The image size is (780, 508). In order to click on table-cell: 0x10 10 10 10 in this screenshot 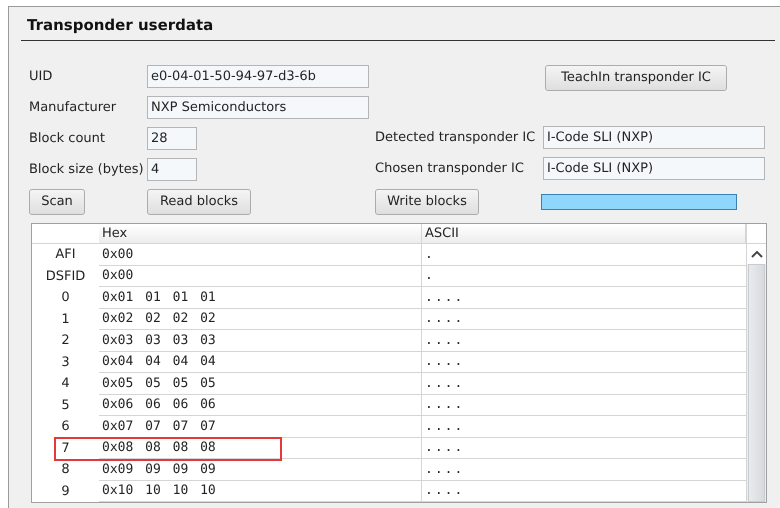, I will do `click(260, 491)`.